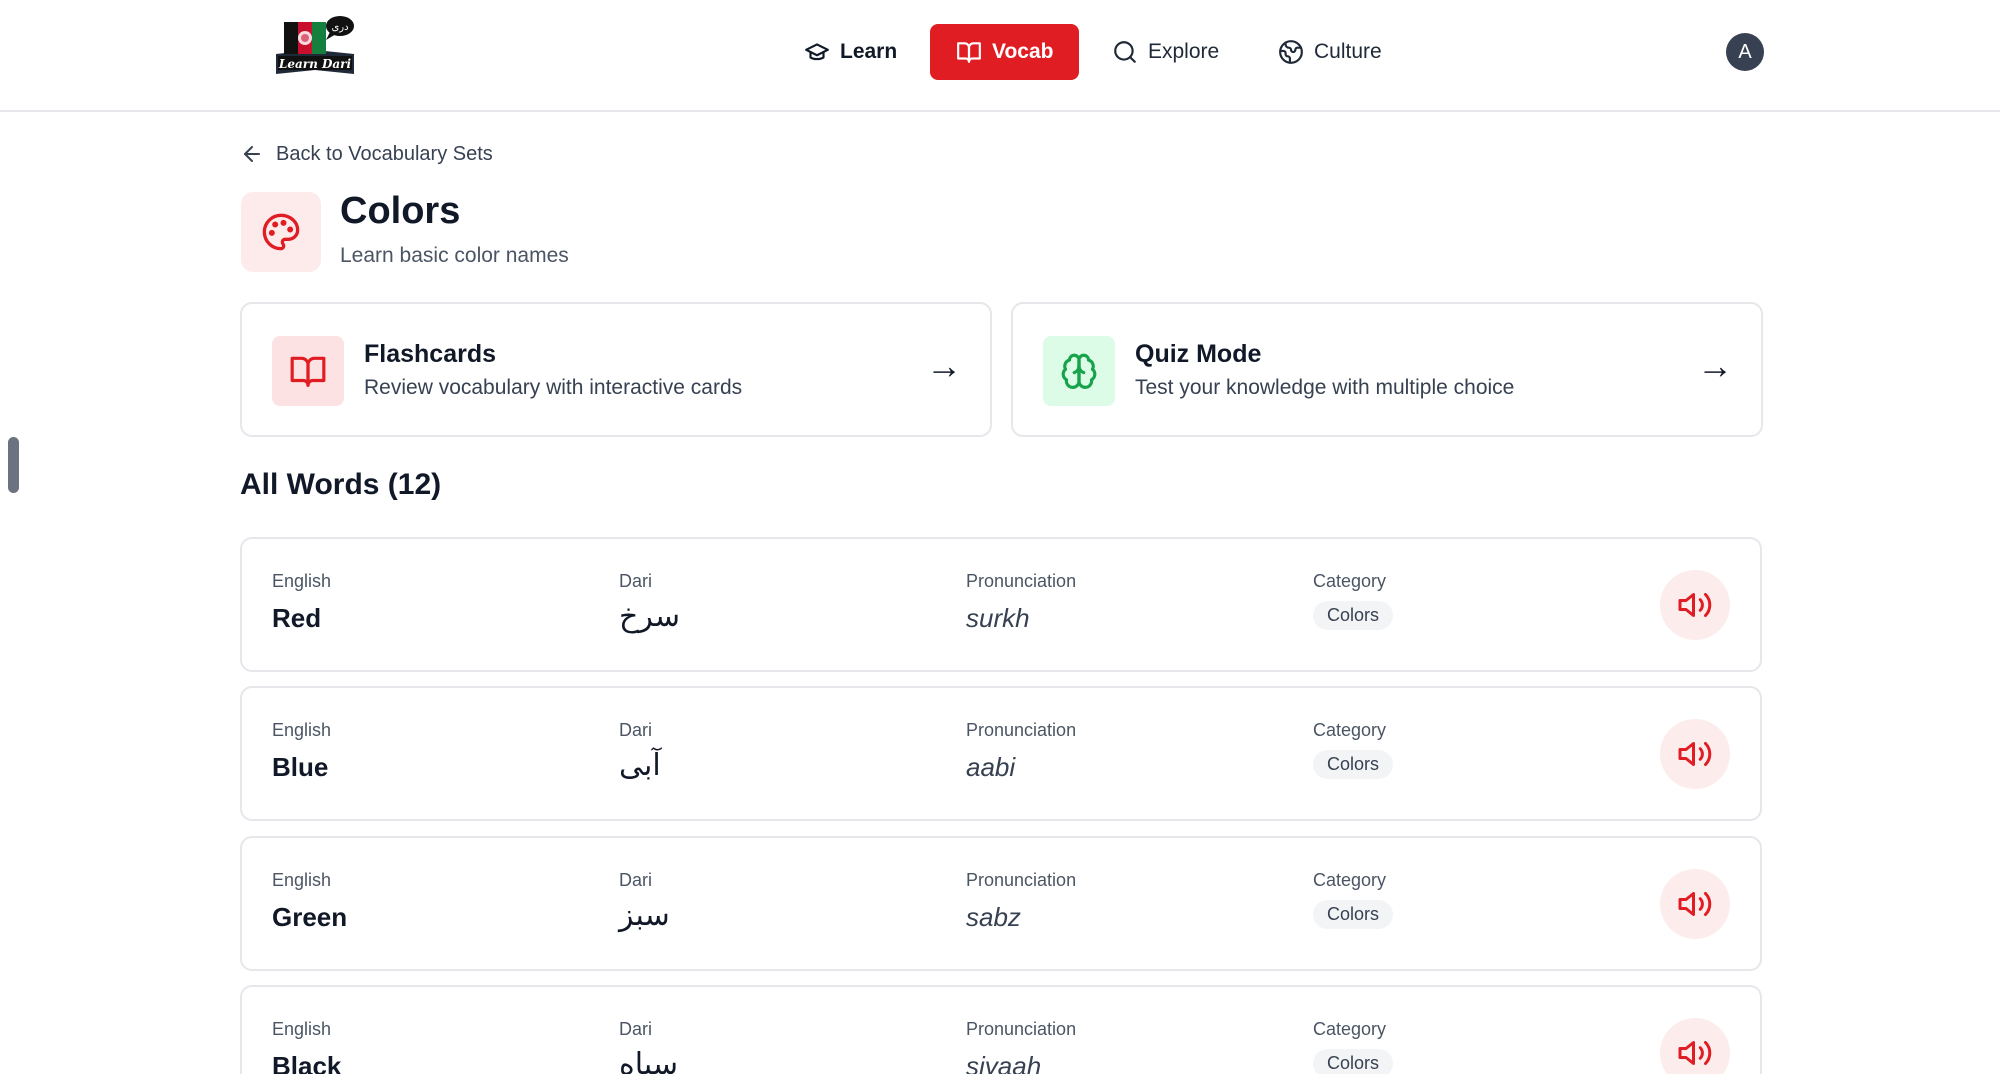 The height and width of the screenshot is (1074, 2000). Describe the element at coordinates (553, 387) in the screenshot. I see `flashcards-description: Review vocabulary with interactive cards` at that location.